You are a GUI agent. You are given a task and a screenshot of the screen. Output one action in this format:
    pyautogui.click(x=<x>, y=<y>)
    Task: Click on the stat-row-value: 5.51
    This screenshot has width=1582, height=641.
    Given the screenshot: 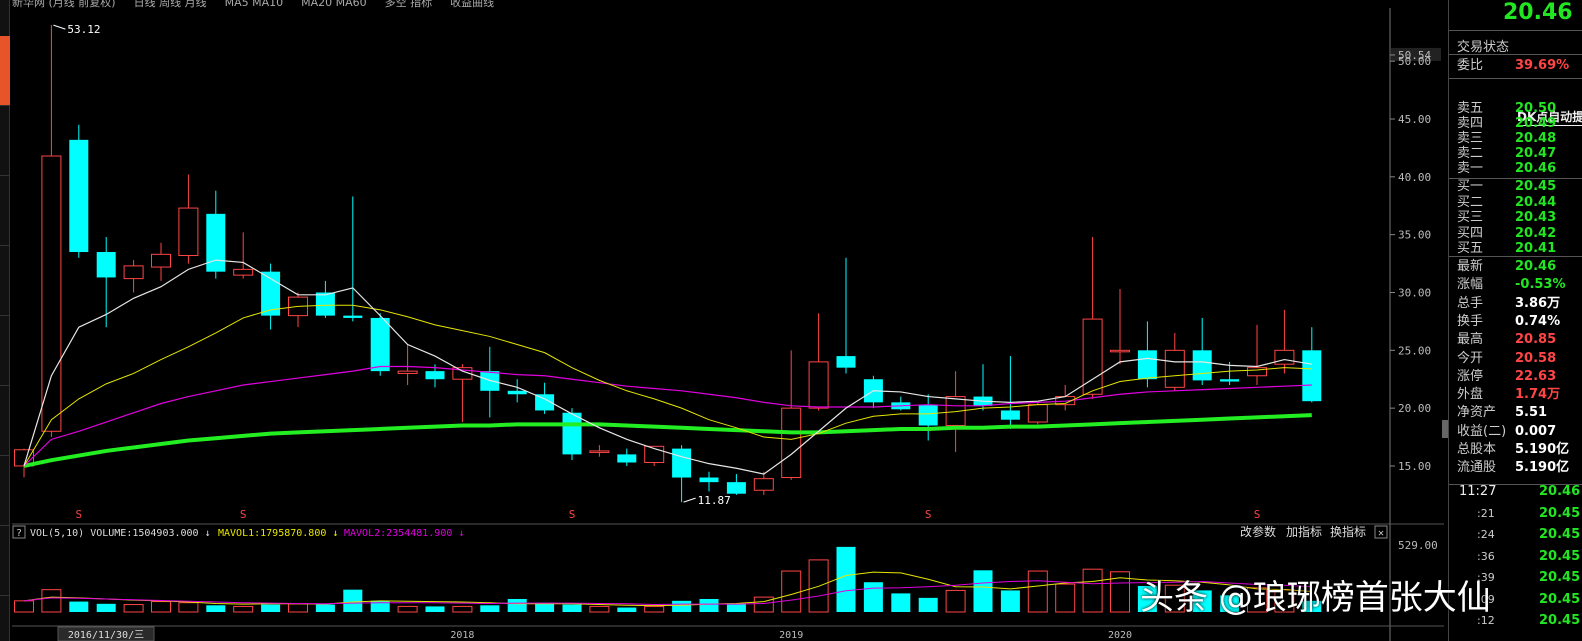 What is the action you would take?
    pyautogui.click(x=1531, y=413)
    